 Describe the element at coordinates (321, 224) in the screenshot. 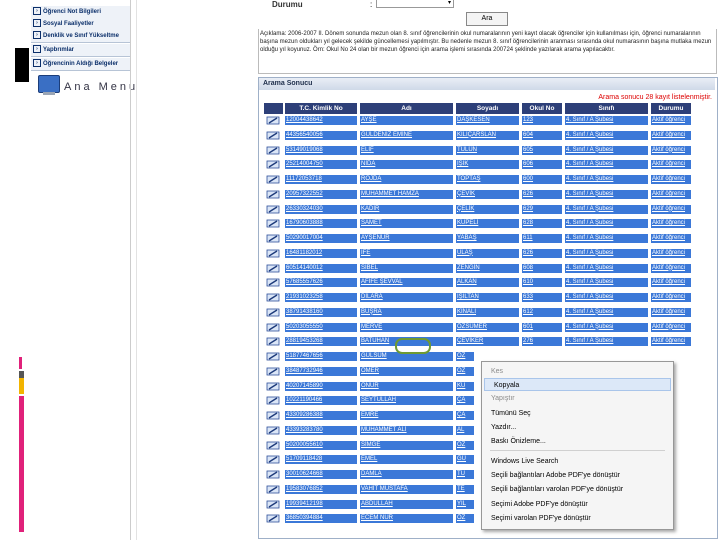

I see `table-cell: 16790603888` at that location.